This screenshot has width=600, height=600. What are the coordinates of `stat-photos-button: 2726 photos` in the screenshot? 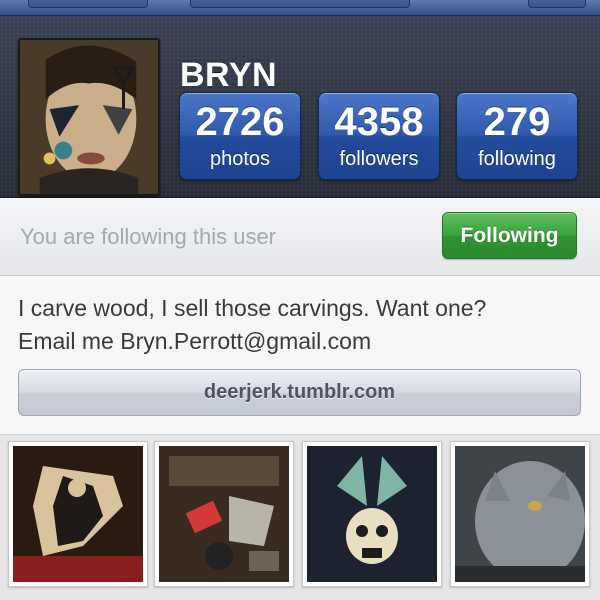 It's located at (240, 136).